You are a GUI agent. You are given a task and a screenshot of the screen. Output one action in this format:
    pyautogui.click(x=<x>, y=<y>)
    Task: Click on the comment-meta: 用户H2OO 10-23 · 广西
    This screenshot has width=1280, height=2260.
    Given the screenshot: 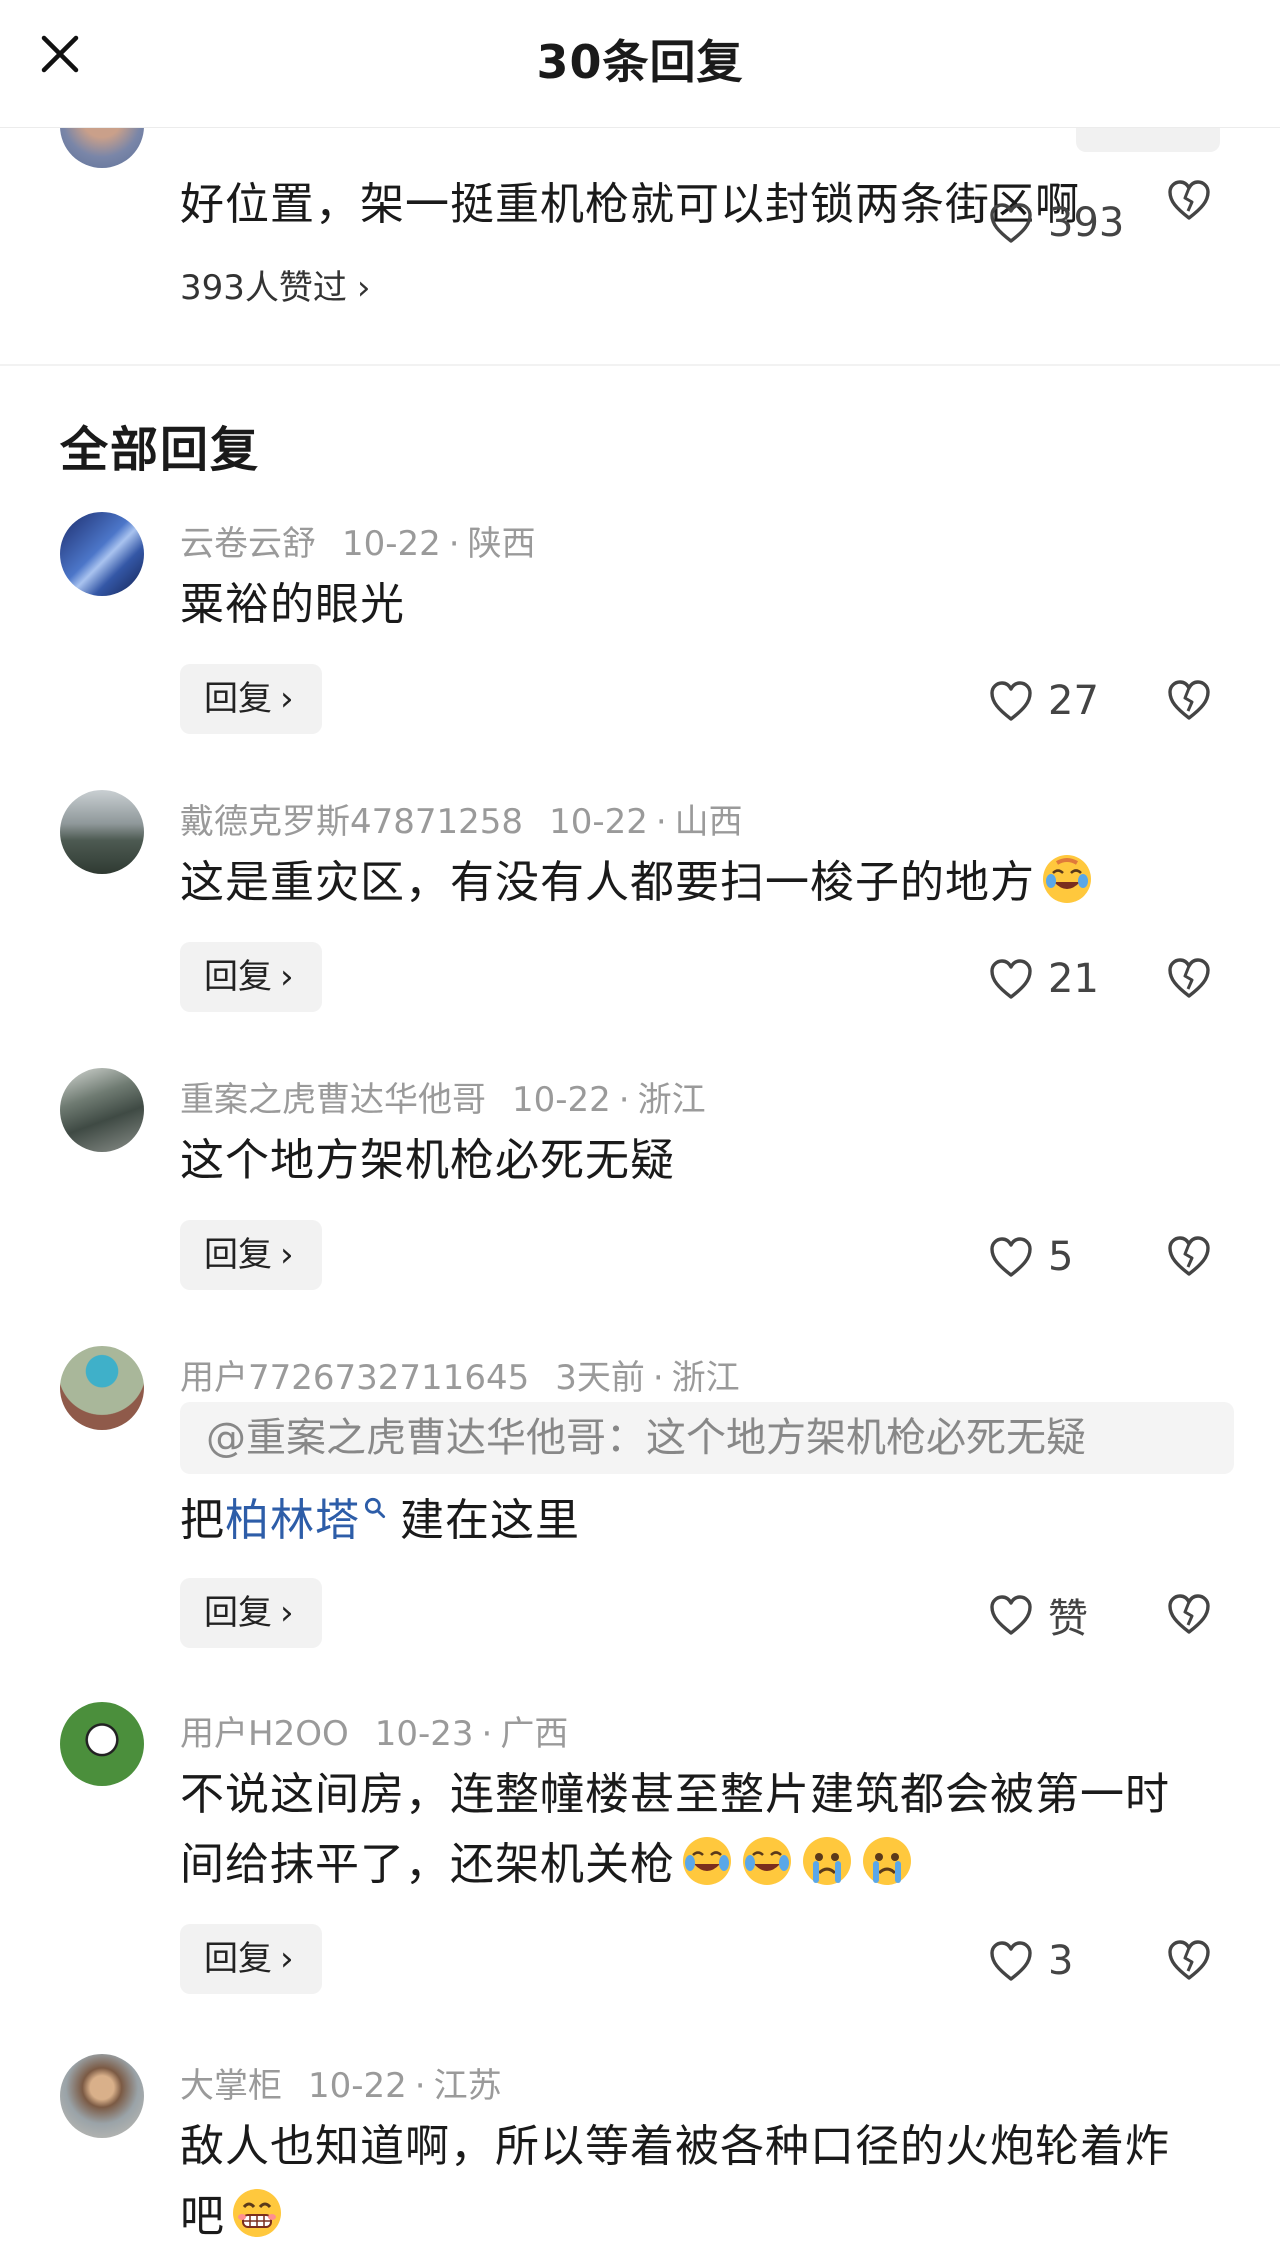 What is the action you would take?
    pyautogui.click(x=374, y=1734)
    